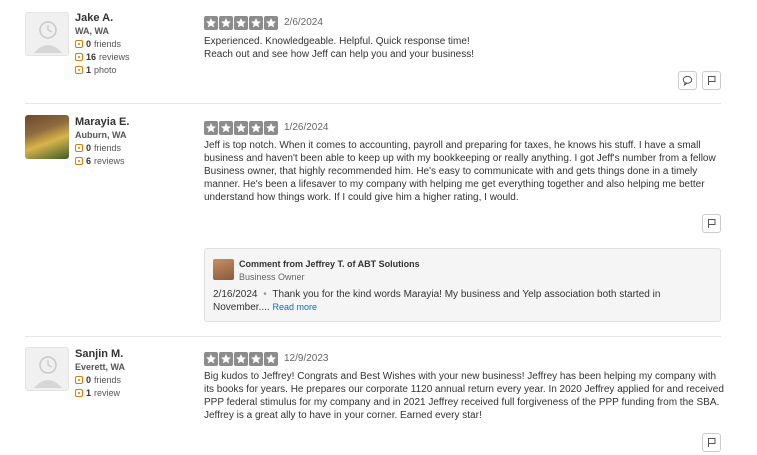  Describe the element at coordinates (235, 294) in the screenshot. I see `owner-comment-date: 2/16/2024` at that location.